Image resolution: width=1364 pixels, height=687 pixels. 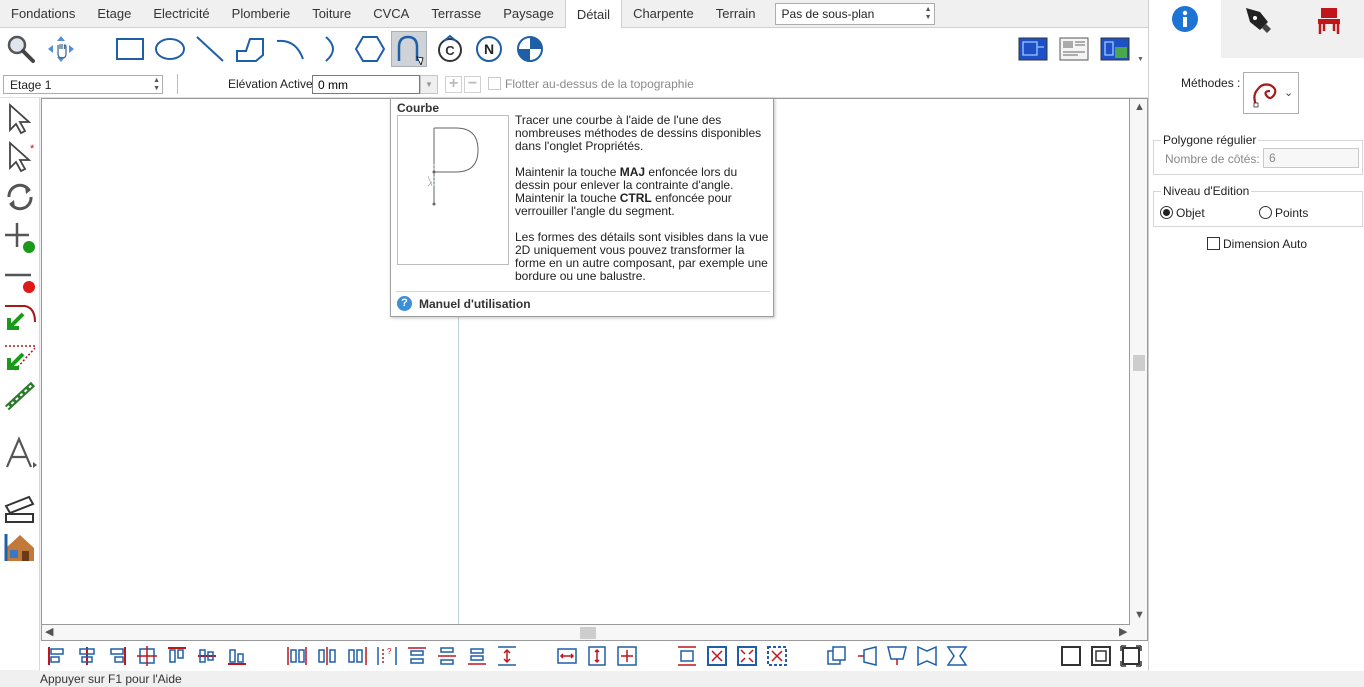 I want to click on line-tool, so click(x=210, y=49).